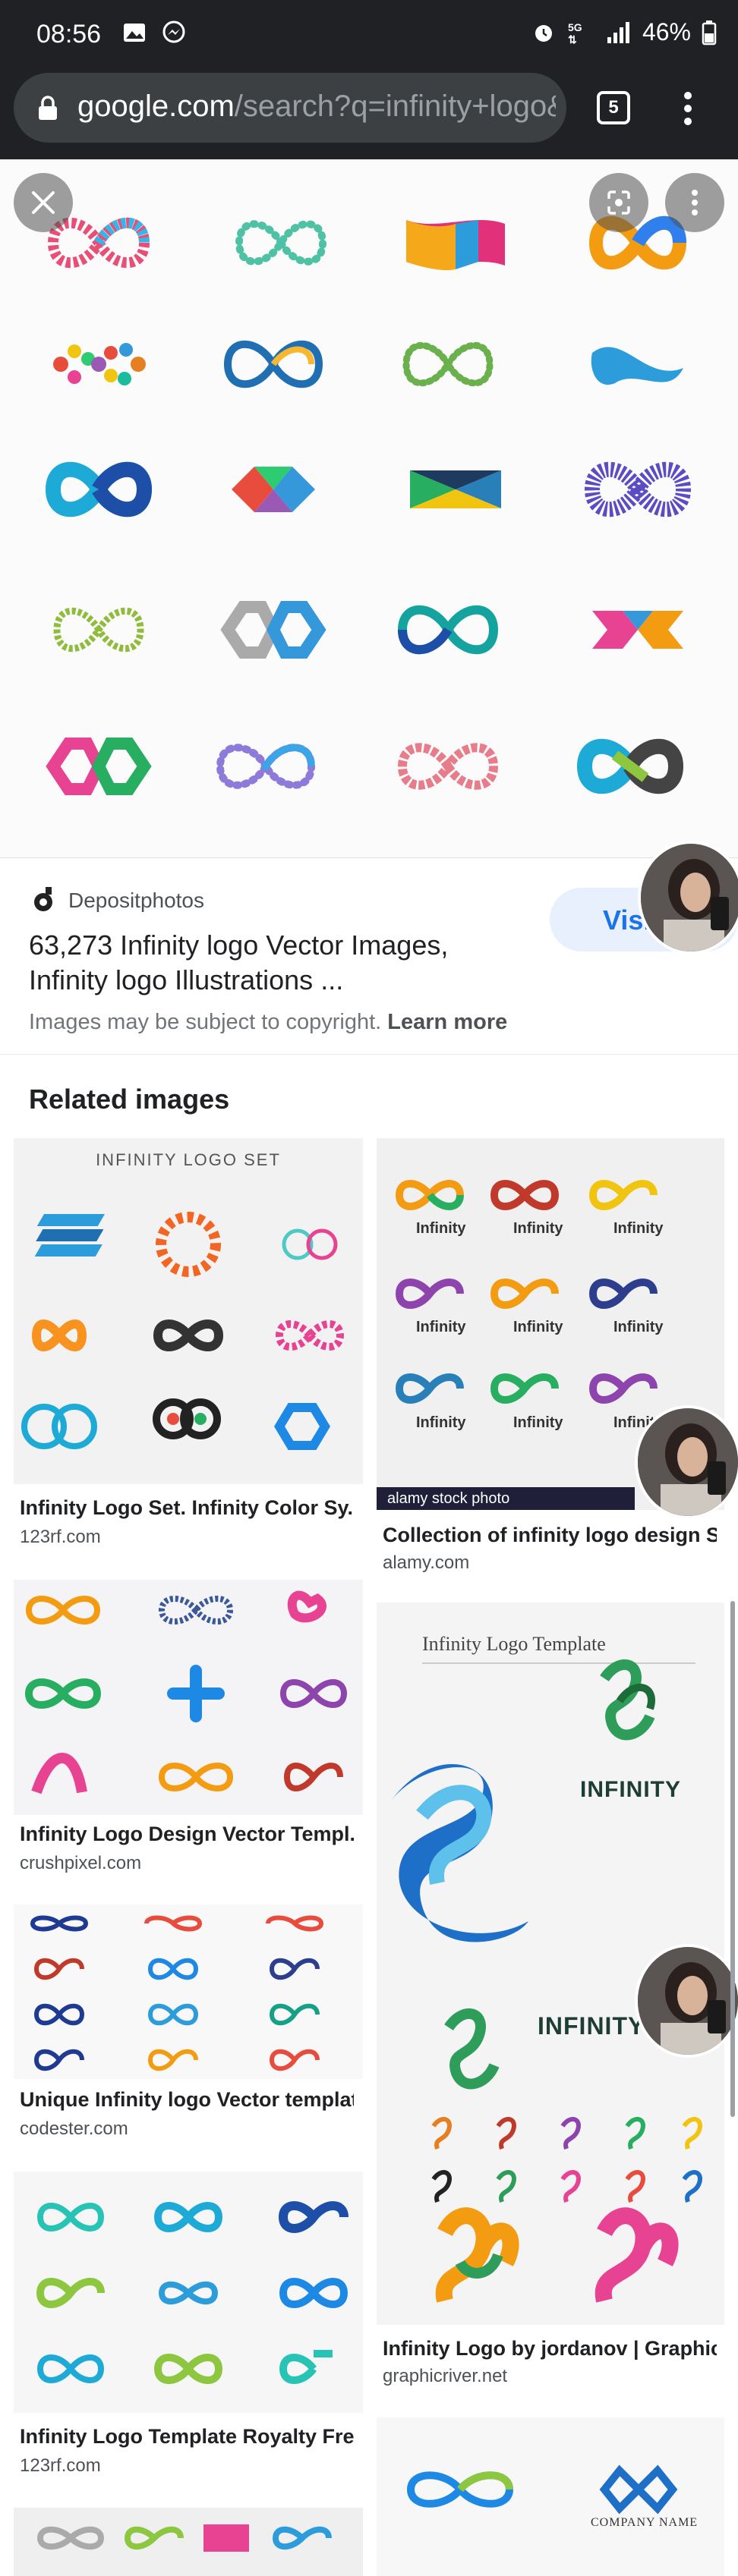  Describe the element at coordinates (688, 108) in the screenshot. I see `browser-menu-icon` at that location.